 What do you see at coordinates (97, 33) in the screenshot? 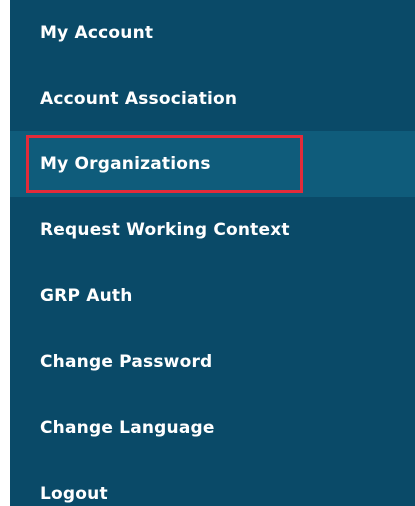
I see `menu-item-label: My Account` at bounding box center [97, 33].